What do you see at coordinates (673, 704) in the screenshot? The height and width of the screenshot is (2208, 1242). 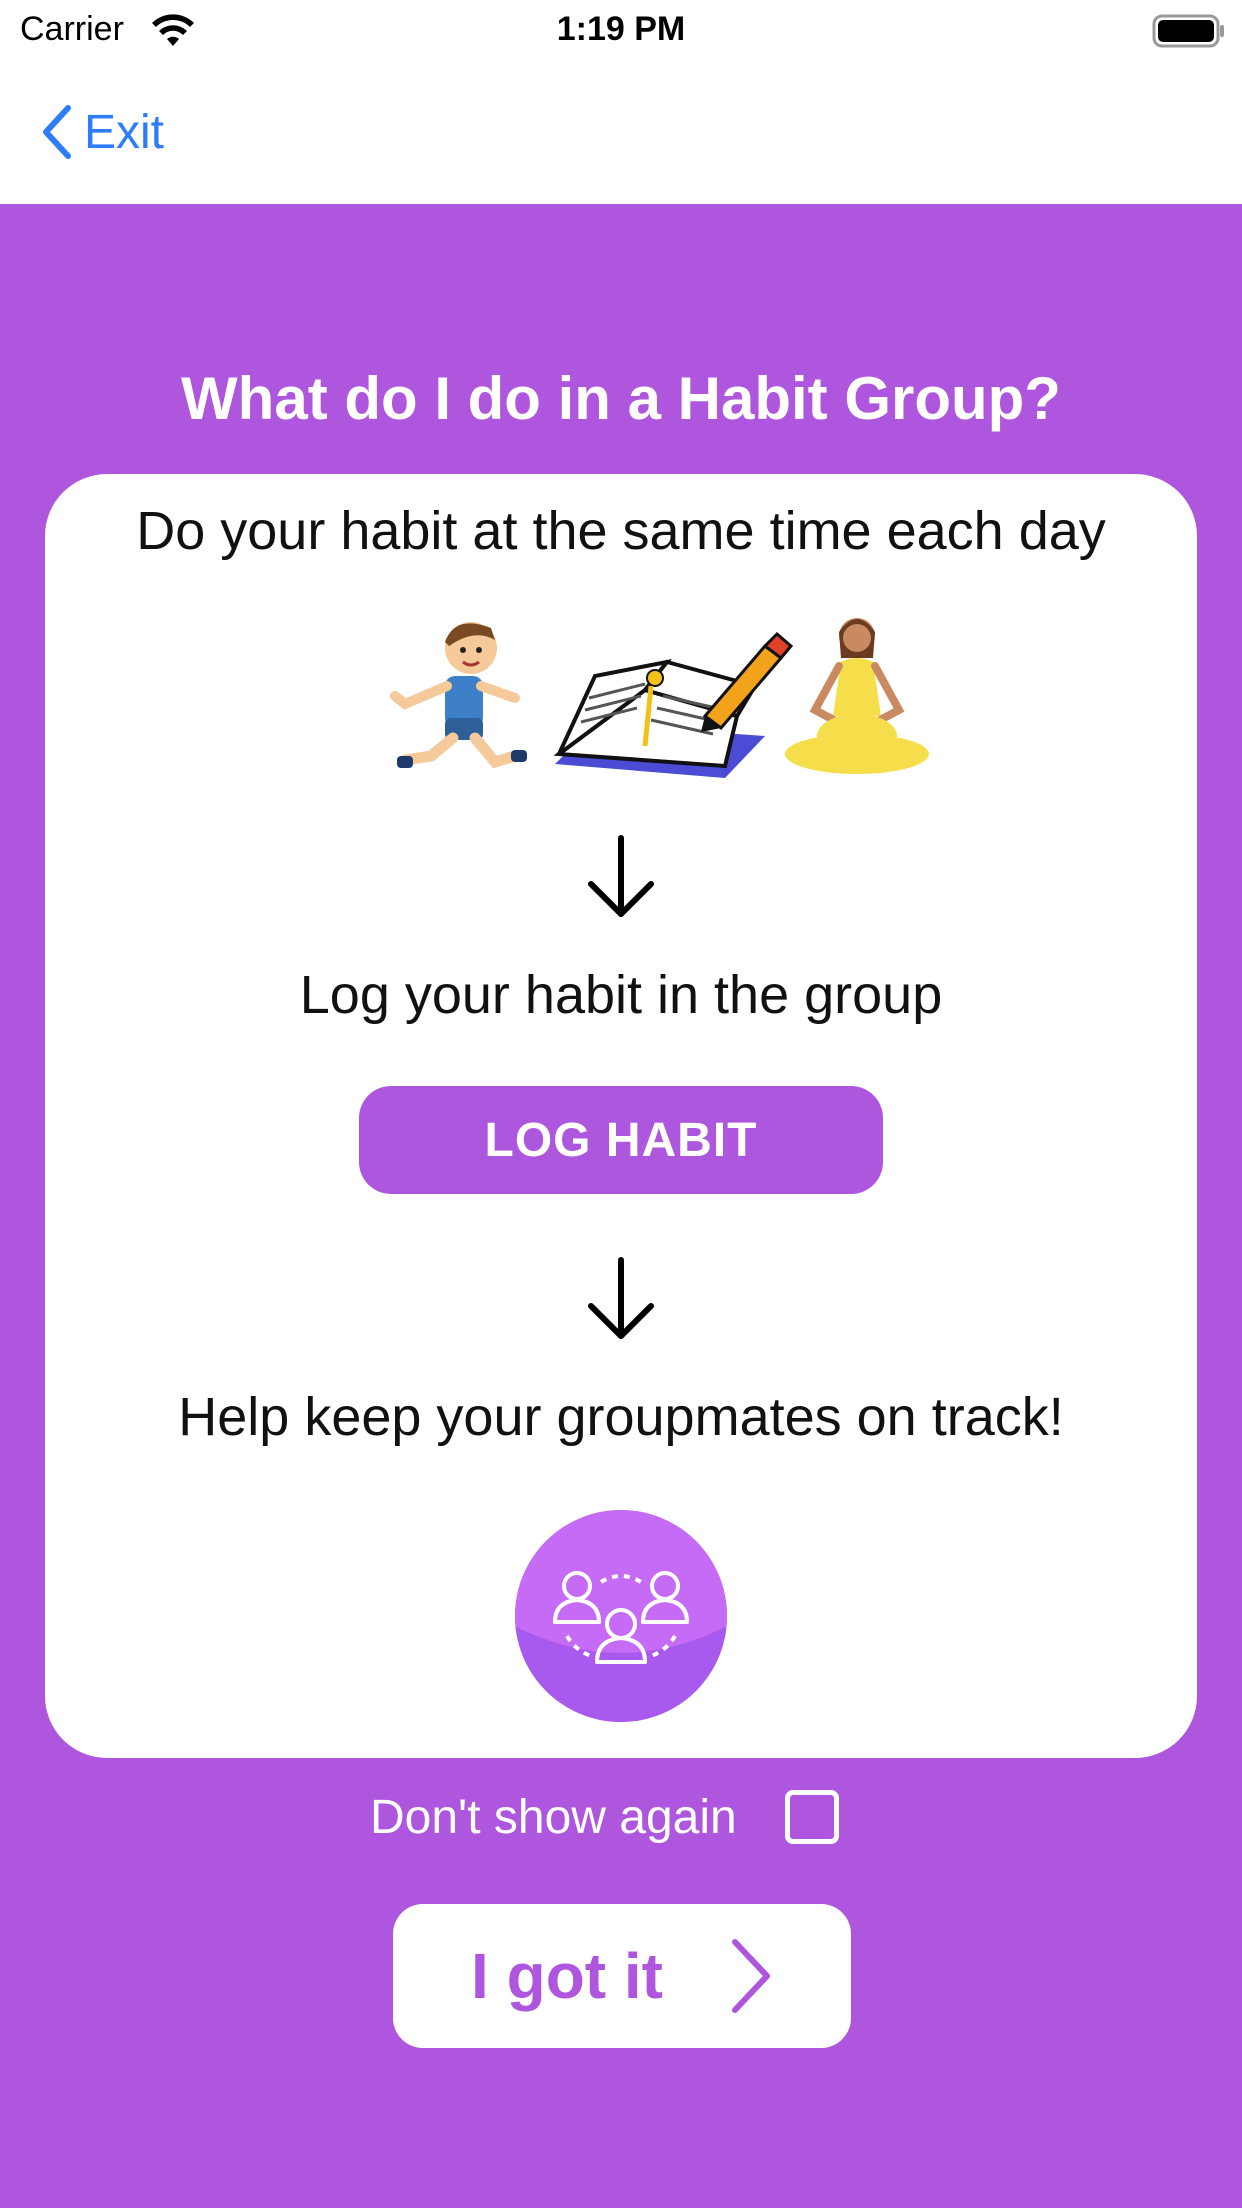 I see `journal-icon` at bounding box center [673, 704].